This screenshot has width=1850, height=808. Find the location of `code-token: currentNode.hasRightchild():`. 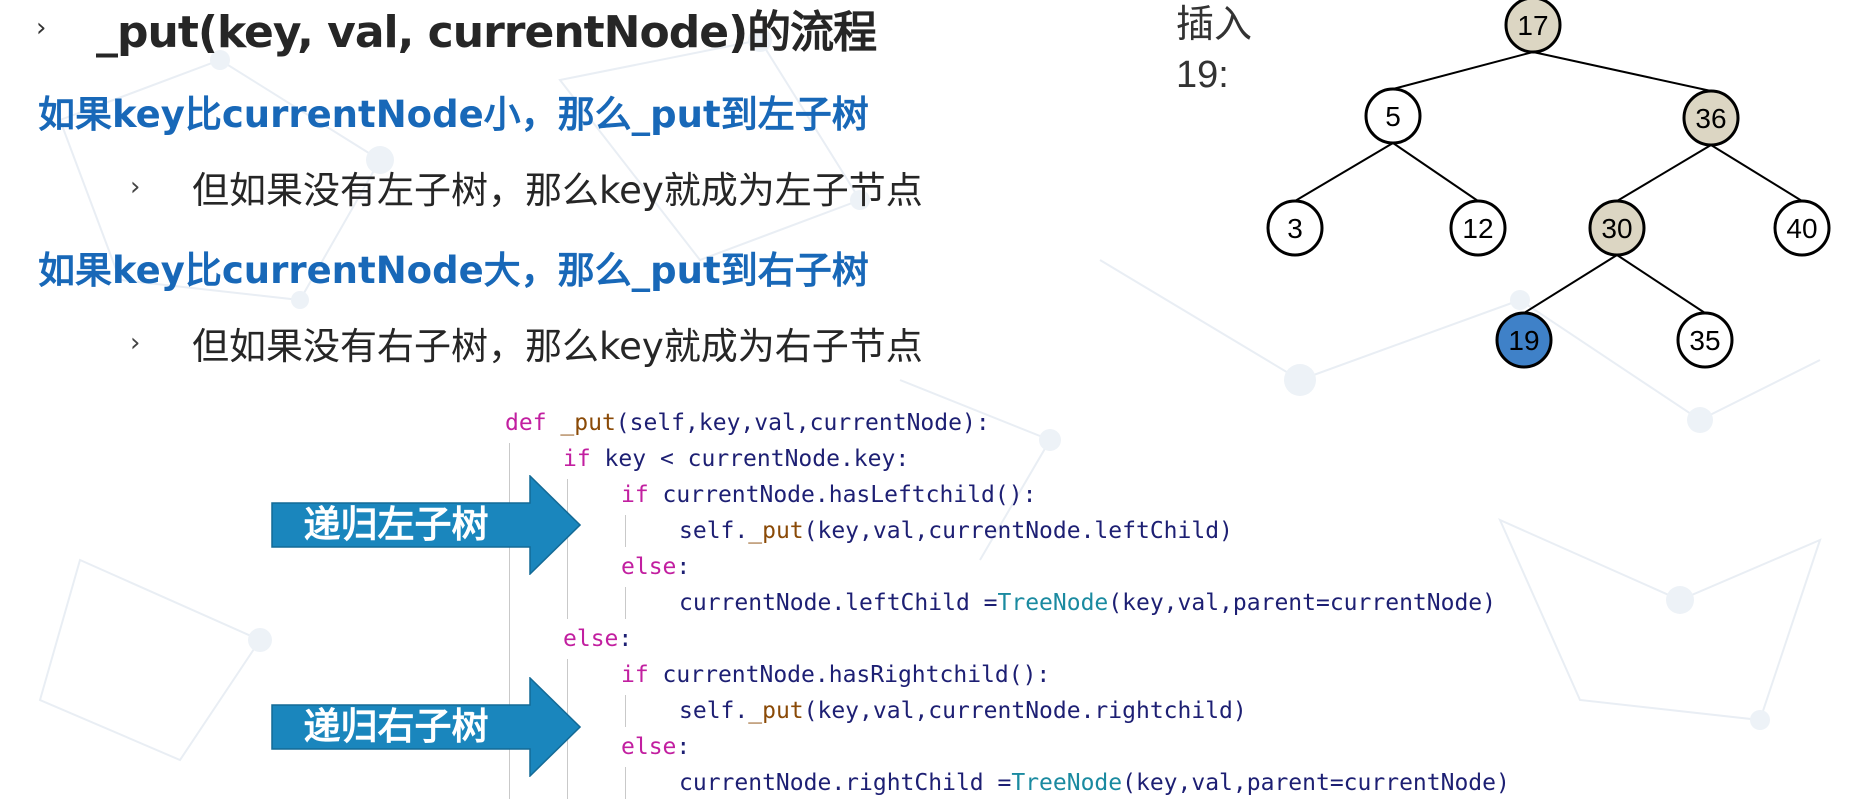

code-token: currentNode.hasRightchild(): is located at coordinates (849, 675).